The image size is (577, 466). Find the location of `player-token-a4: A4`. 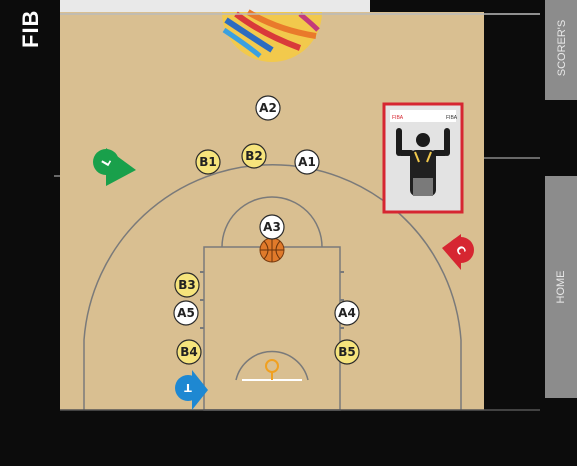

player-token-a4: A4 is located at coordinates (347, 313).